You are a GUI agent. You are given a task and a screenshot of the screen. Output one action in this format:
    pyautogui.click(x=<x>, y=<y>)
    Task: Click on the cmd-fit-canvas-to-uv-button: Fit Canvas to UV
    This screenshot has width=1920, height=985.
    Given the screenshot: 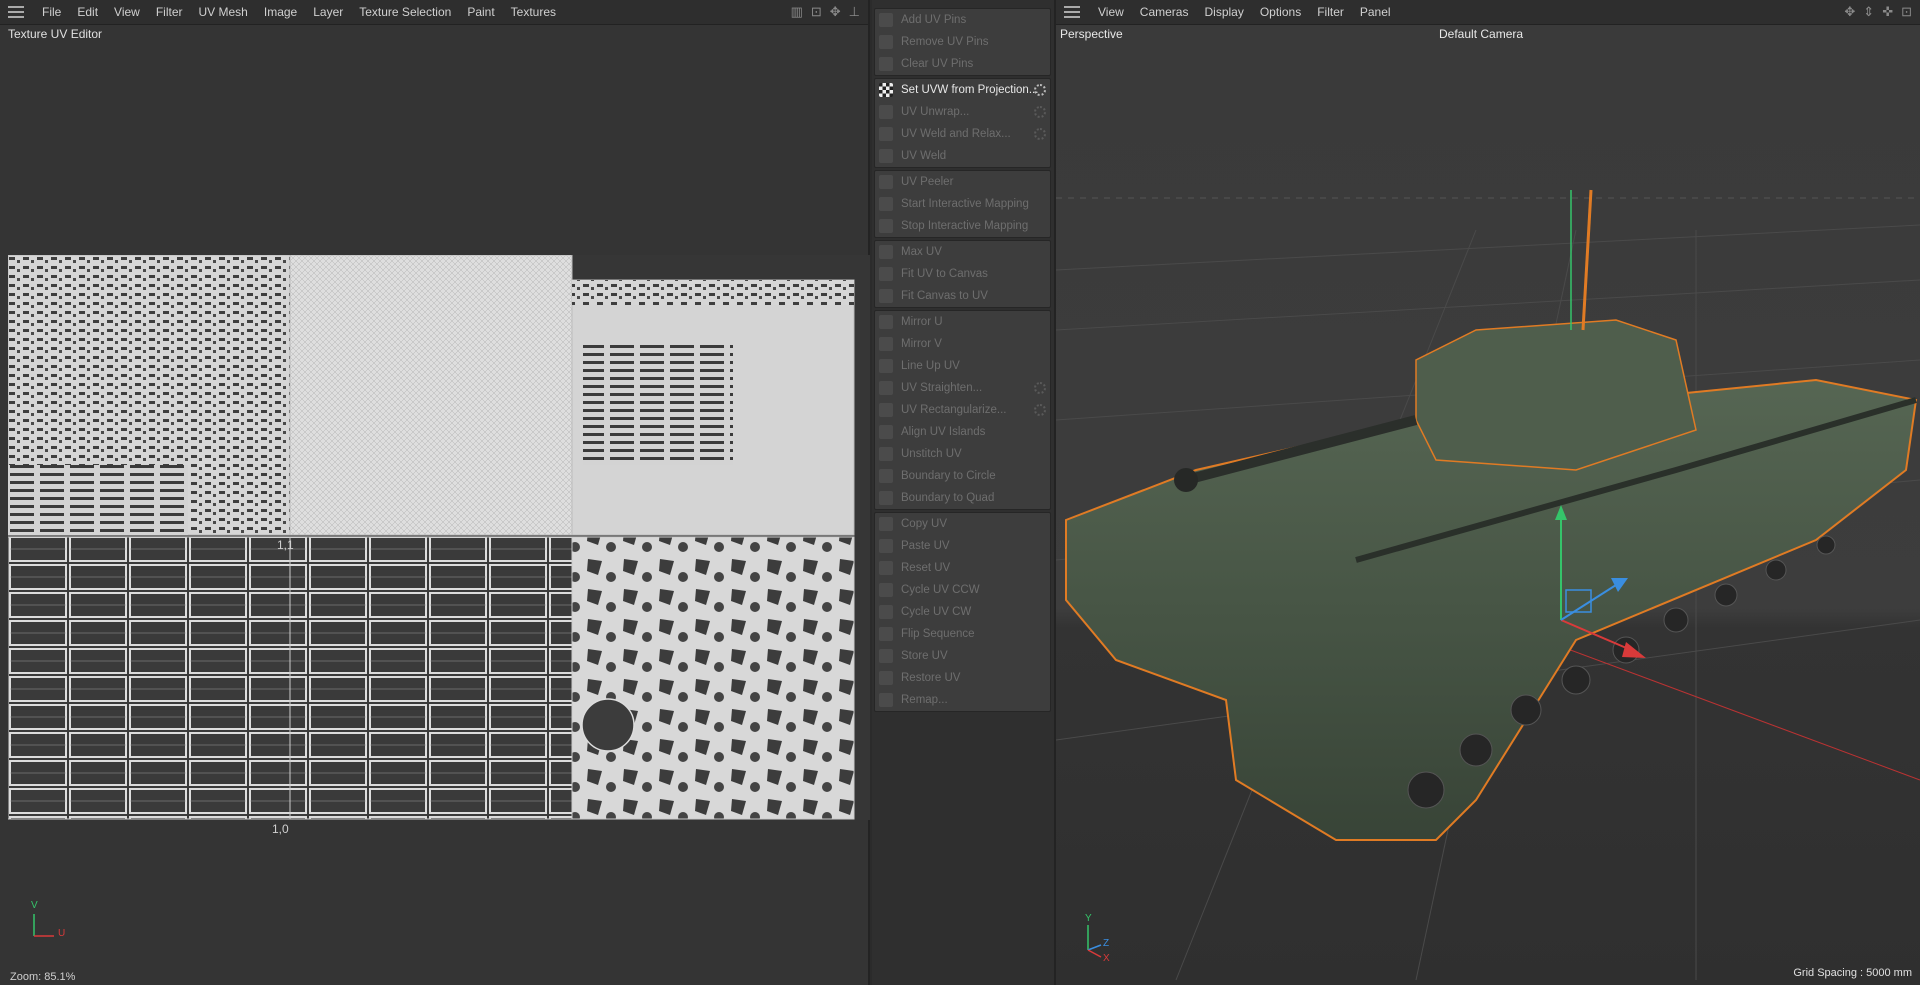 What is the action you would take?
    pyautogui.click(x=962, y=296)
    